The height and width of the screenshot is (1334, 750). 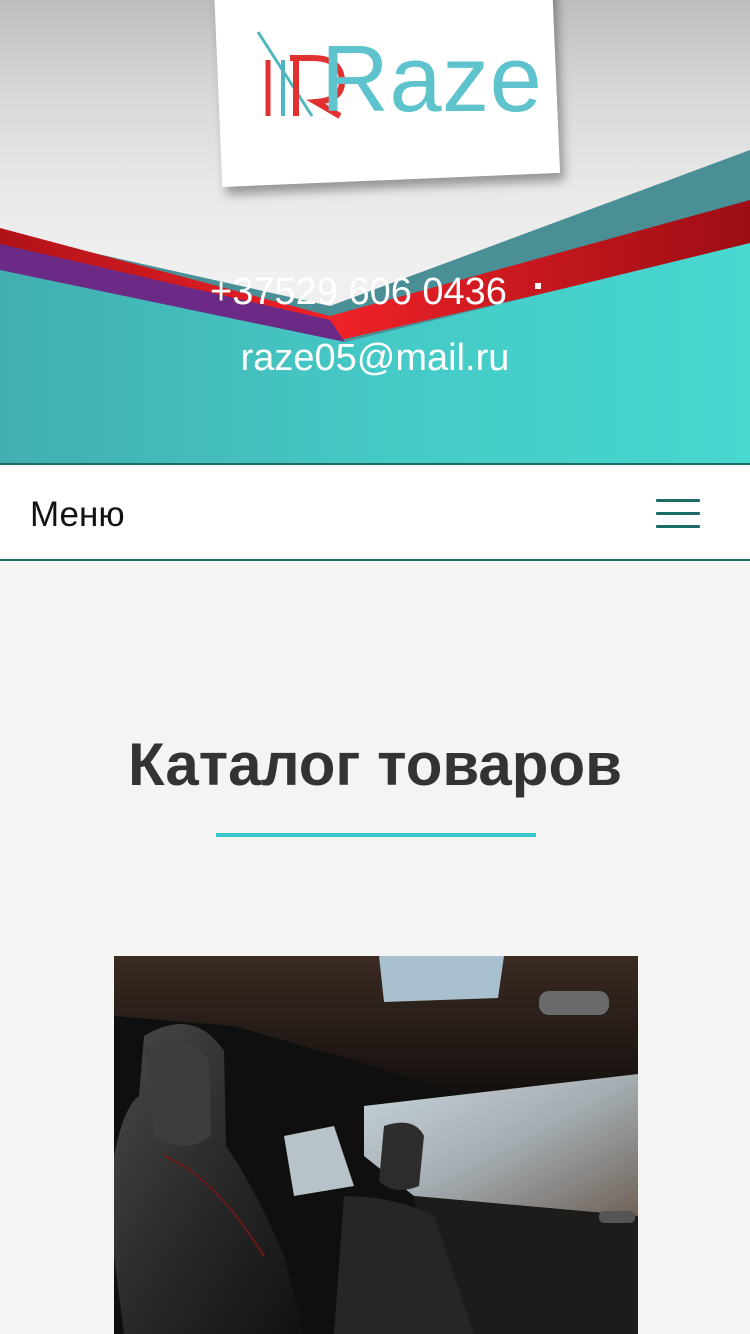 I want to click on email-address: raze05@mail.ru, so click(x=375, y=358).